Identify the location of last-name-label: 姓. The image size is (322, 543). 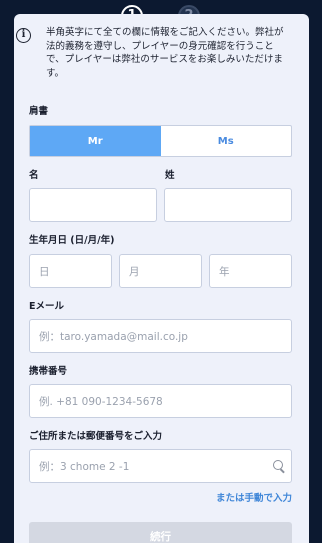
(170, 175).